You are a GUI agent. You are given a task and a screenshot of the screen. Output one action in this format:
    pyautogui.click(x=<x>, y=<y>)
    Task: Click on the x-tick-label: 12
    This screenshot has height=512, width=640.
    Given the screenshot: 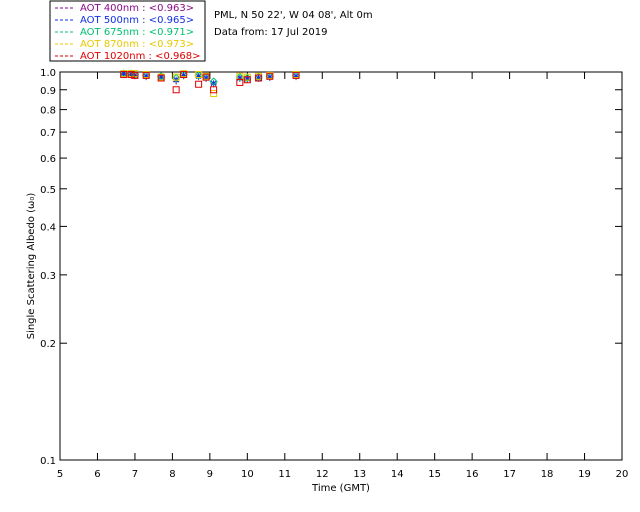 What is the action you would take?
    pyautogui.click(x=322, y=474)
    